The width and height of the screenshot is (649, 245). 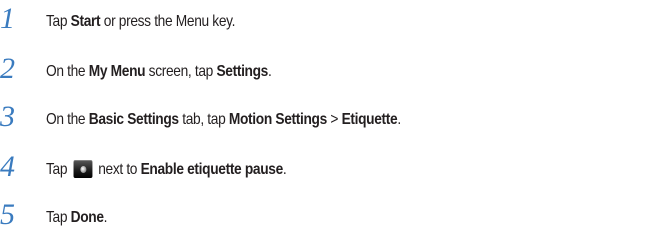 I want to click on step-text-bold: Start, so click(x=85, y=21).